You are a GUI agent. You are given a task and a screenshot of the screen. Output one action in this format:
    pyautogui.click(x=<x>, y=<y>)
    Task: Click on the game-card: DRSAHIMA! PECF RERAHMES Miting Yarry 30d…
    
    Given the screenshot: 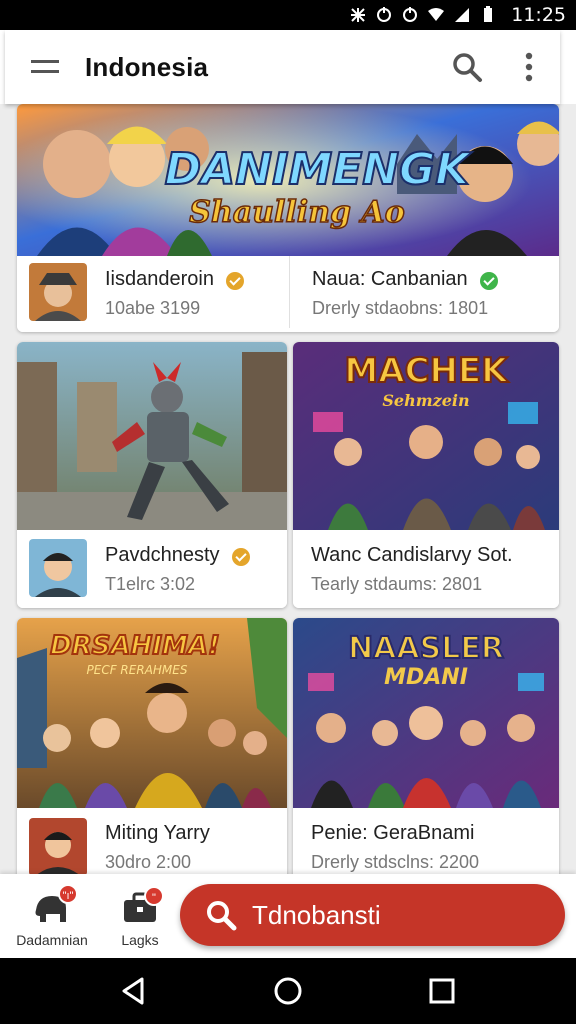 What is the action you would take?
    pyautogui.click(x=152, y=746)
    